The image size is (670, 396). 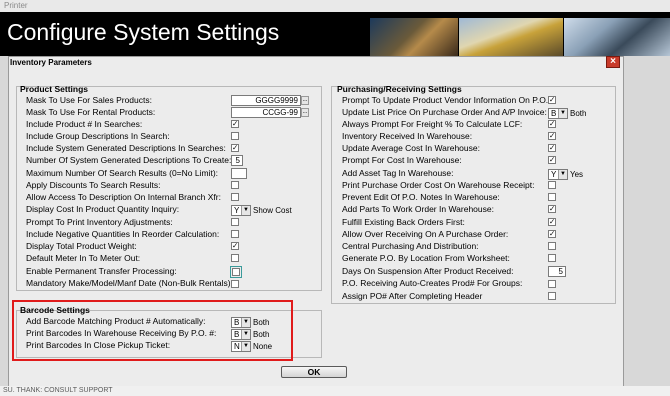 What do you see at coordinates (235, 197) in the screenshot?
I see `allow-access-desc-checkbox` at bounding box center [235, 197].